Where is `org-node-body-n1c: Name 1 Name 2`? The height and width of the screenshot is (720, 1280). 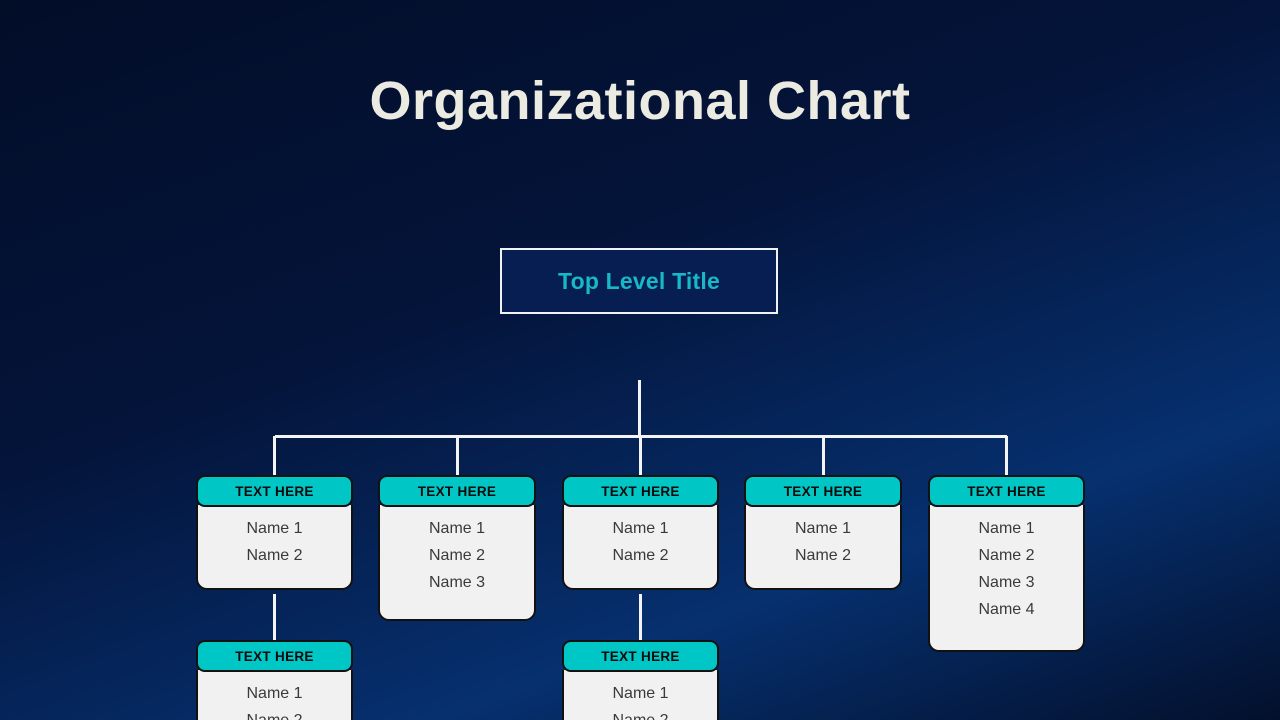
org-node-body-n1c: Name 1 Name 2 is located at coordinates (274, 695).